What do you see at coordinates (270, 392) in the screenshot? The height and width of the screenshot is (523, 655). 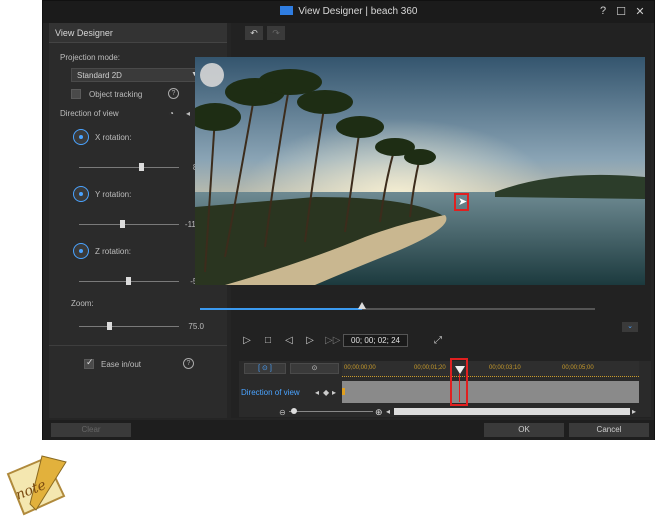 I see `track-label: Direction of view` at bounding box center [270, 392].